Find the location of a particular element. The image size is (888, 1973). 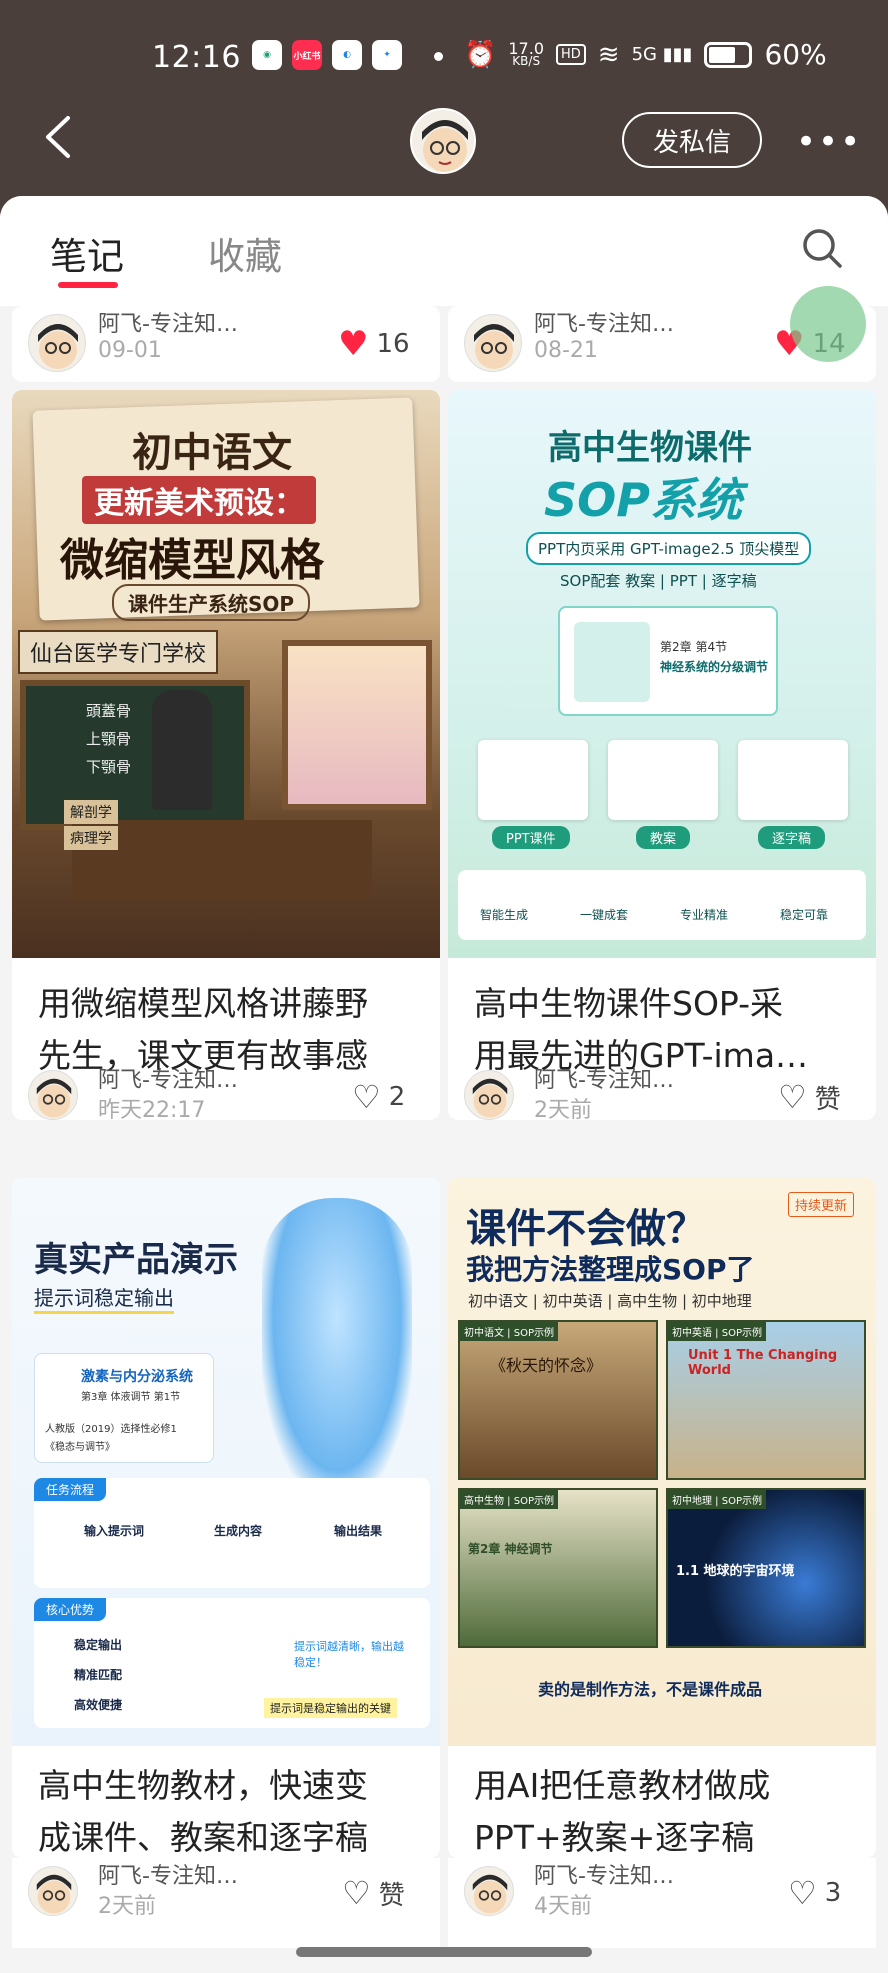

cover-doc-row: PPT课件 教案 逐字稿 is located at coordinates (663, 795).